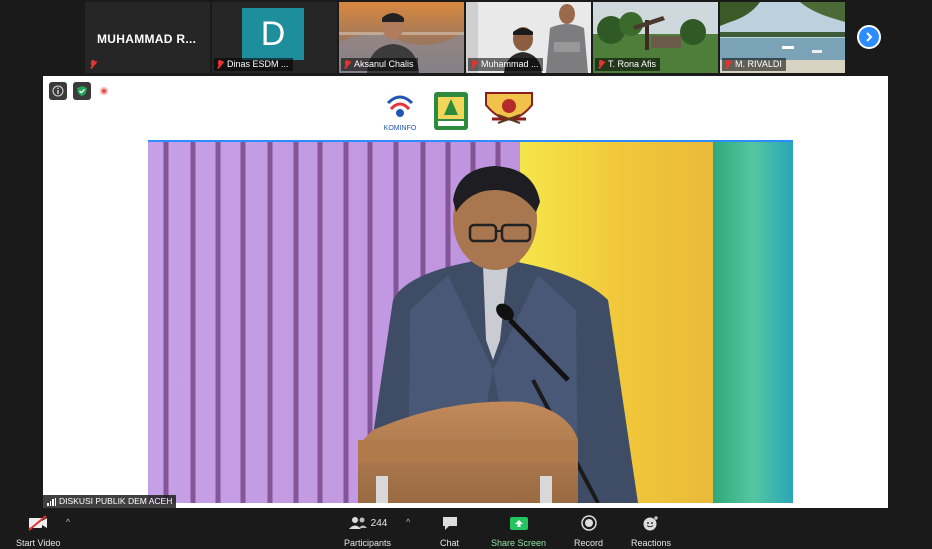  I want to click on participant-label: Aksanul Chalis, so click(379, 64).